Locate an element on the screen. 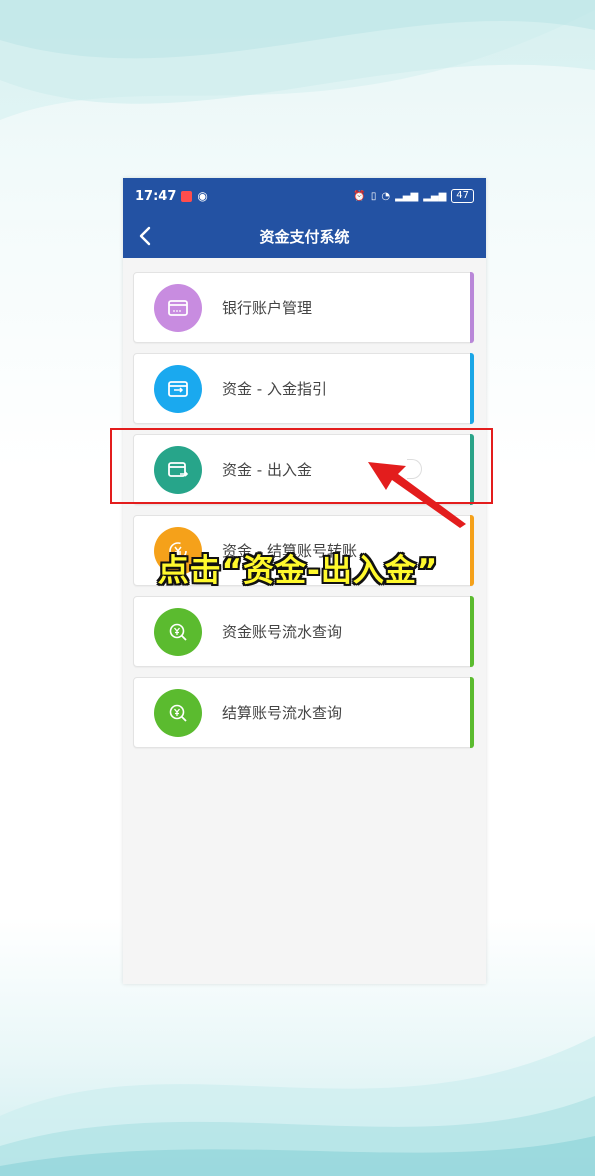 Image resolution: width=595 pixels, height=1176 pixels. card-guide-icon is located at coordinates (178, 388).